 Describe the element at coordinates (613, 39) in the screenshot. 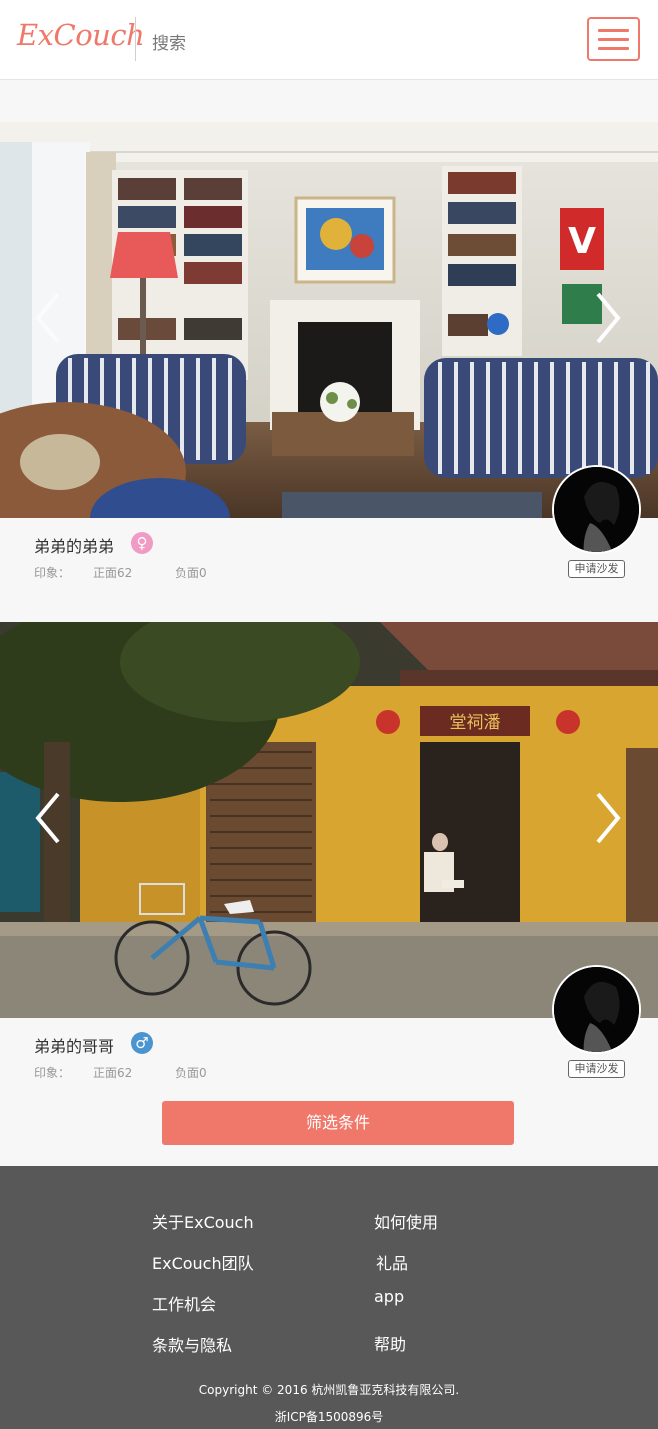

I see `menu-button` at that location.